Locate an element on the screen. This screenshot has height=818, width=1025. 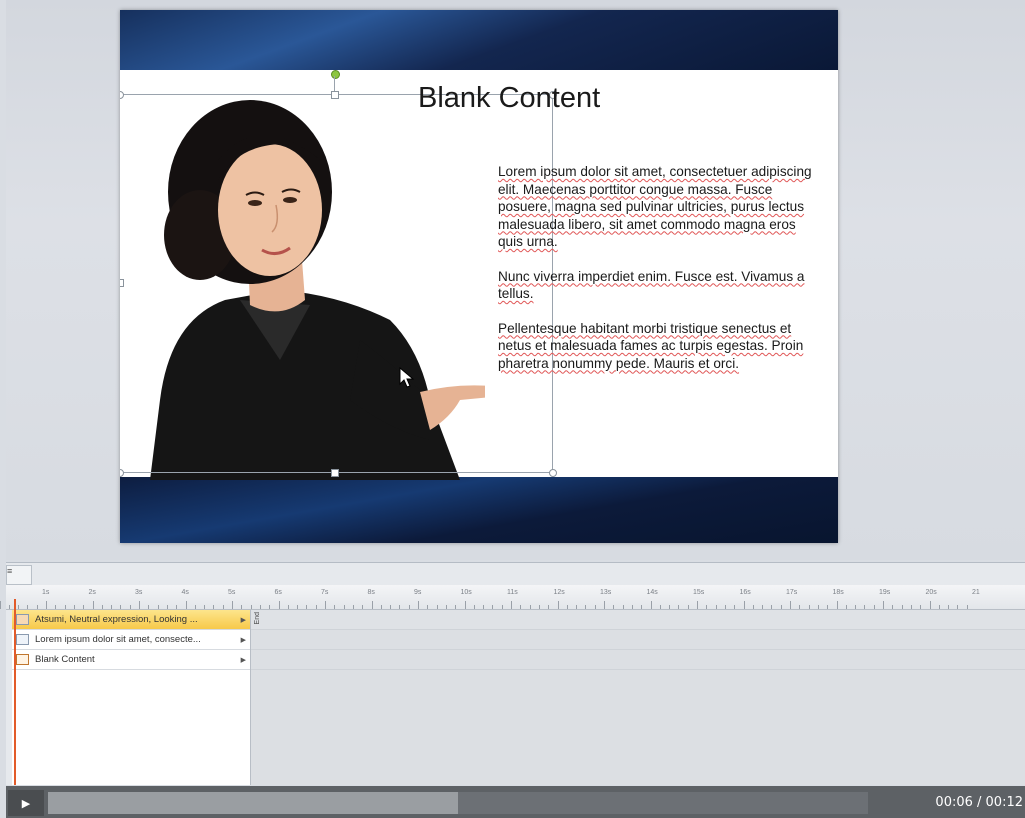
play-button: ▶ is located at coordinates (26, 803).